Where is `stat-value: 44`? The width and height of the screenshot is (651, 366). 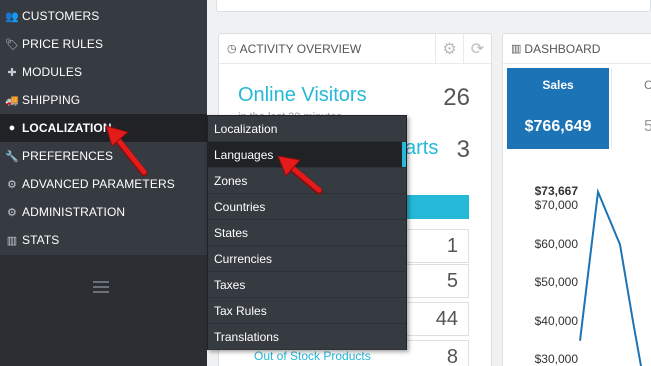
stat-value: 44 is located at coordinates (438, 319).